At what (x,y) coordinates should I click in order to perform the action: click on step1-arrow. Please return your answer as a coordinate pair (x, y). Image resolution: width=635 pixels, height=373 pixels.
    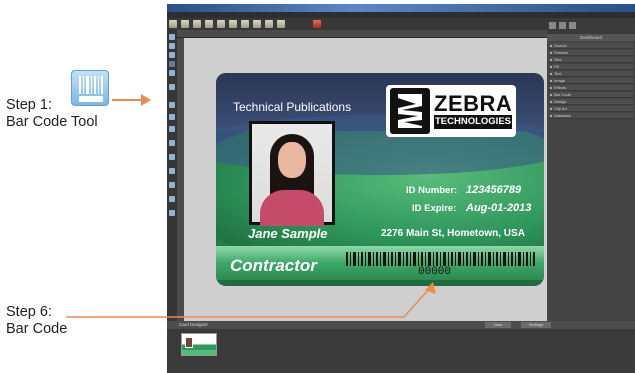
    Looking at the image, I should click on (131, 100).